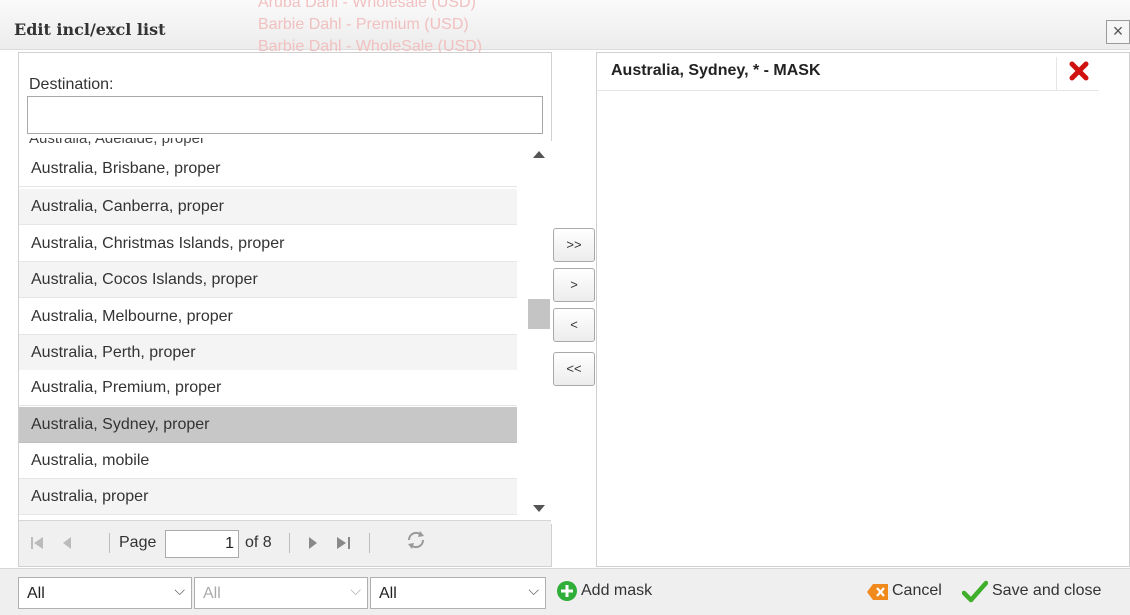 Image resolution: width=1130 pixels, height=615 pixels. Describe the element at coordinates (268, 317) in the screenshot. I see `list-item: Australia, Melbourne, proper` at that location.